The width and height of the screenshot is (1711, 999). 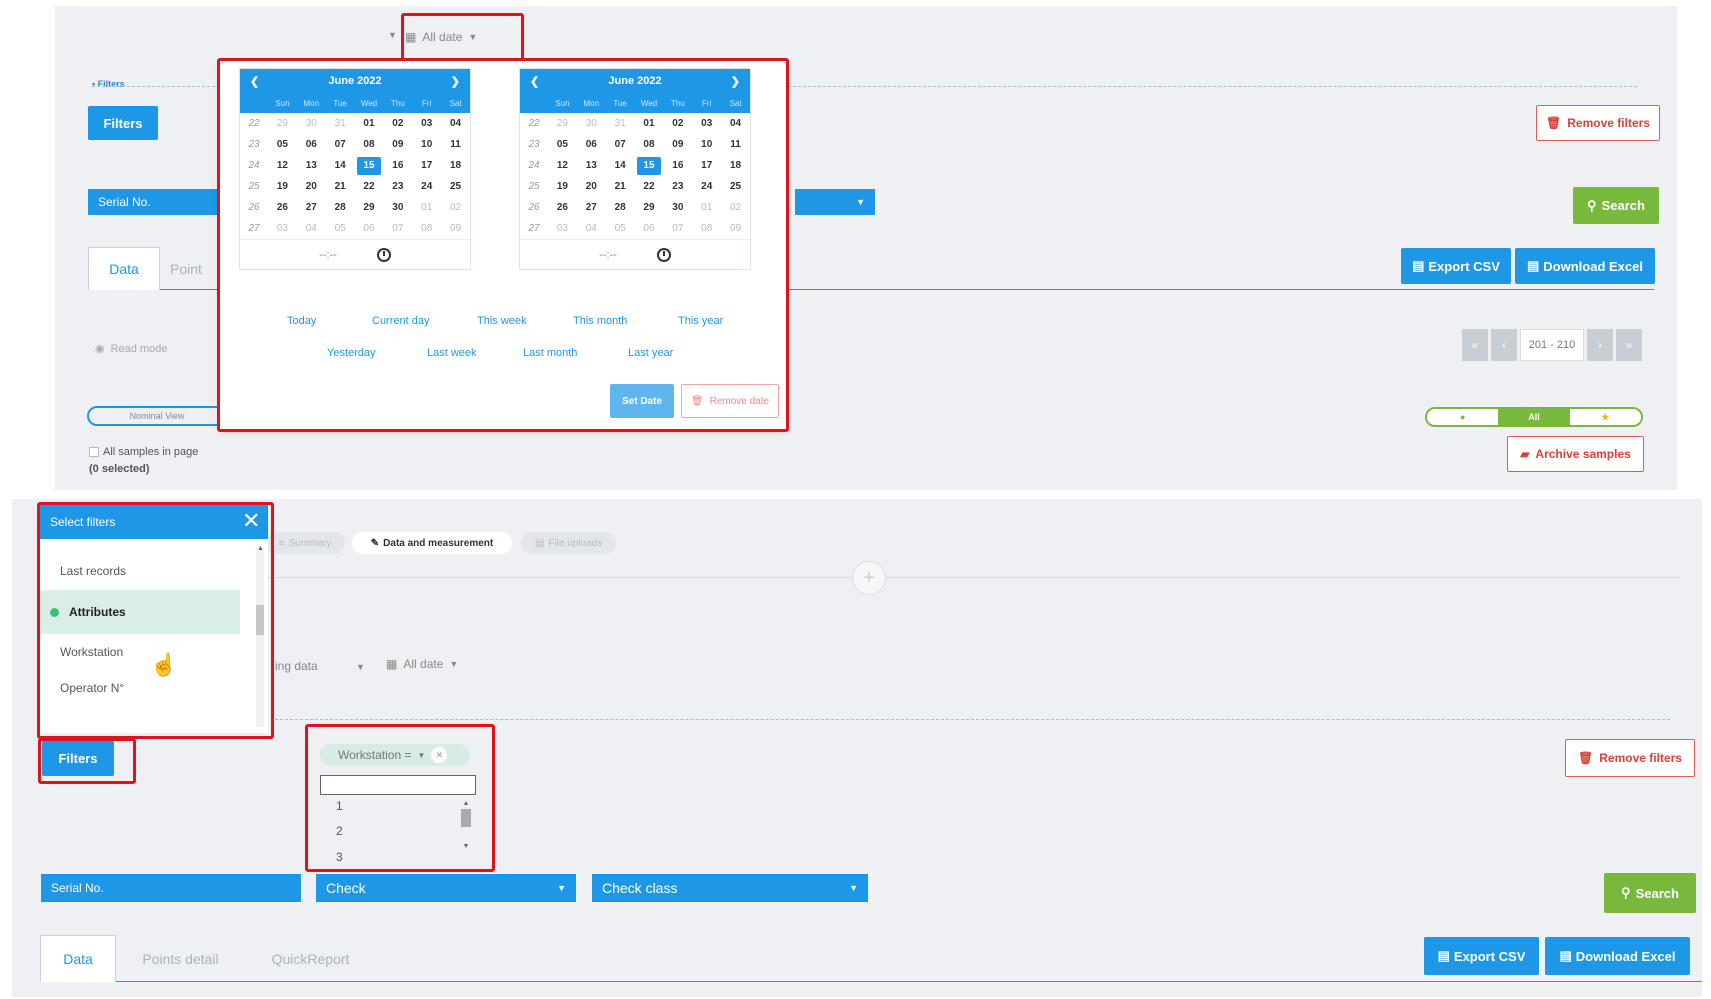 I want to click on menu-item-operator: Operator N°, so click(x=140, y=688).